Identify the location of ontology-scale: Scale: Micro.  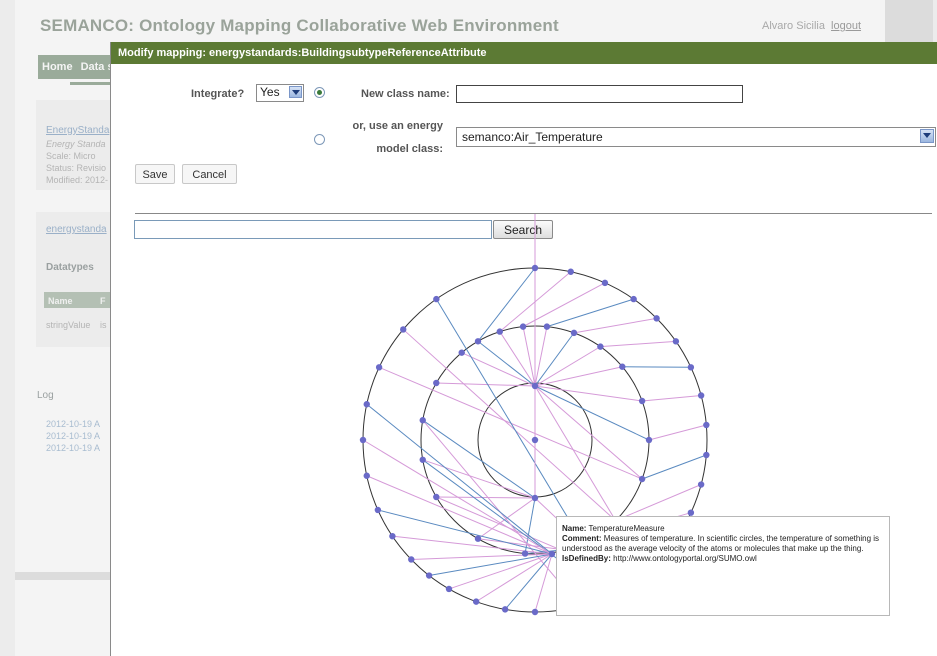
(71, 156).